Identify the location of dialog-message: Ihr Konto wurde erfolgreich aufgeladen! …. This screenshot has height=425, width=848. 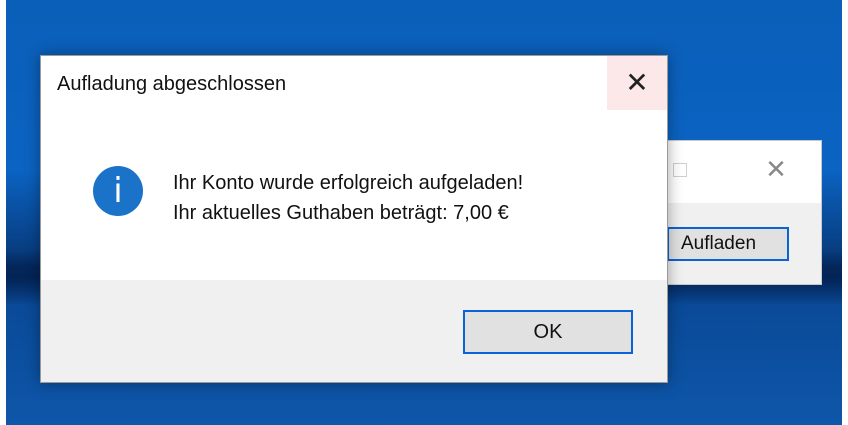
(348, 198).